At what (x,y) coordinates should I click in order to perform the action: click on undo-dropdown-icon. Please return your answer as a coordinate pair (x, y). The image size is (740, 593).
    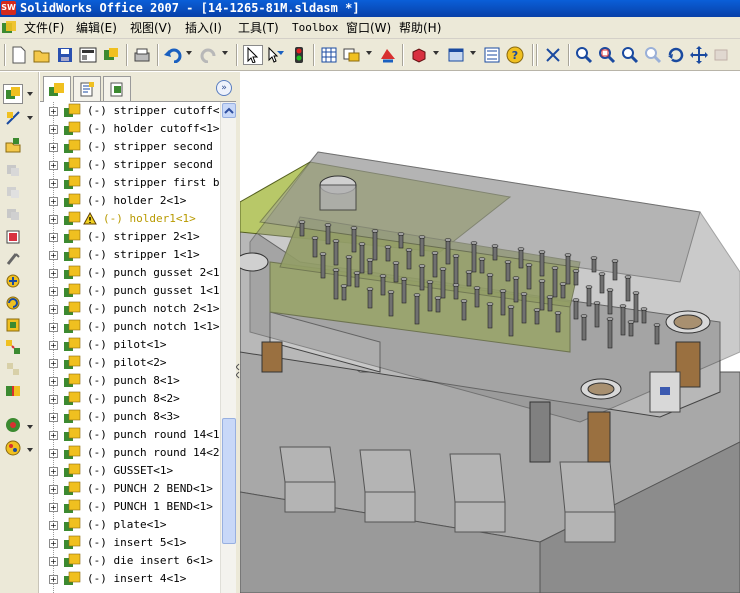
    Looking at the image, I should click on (189, 53).